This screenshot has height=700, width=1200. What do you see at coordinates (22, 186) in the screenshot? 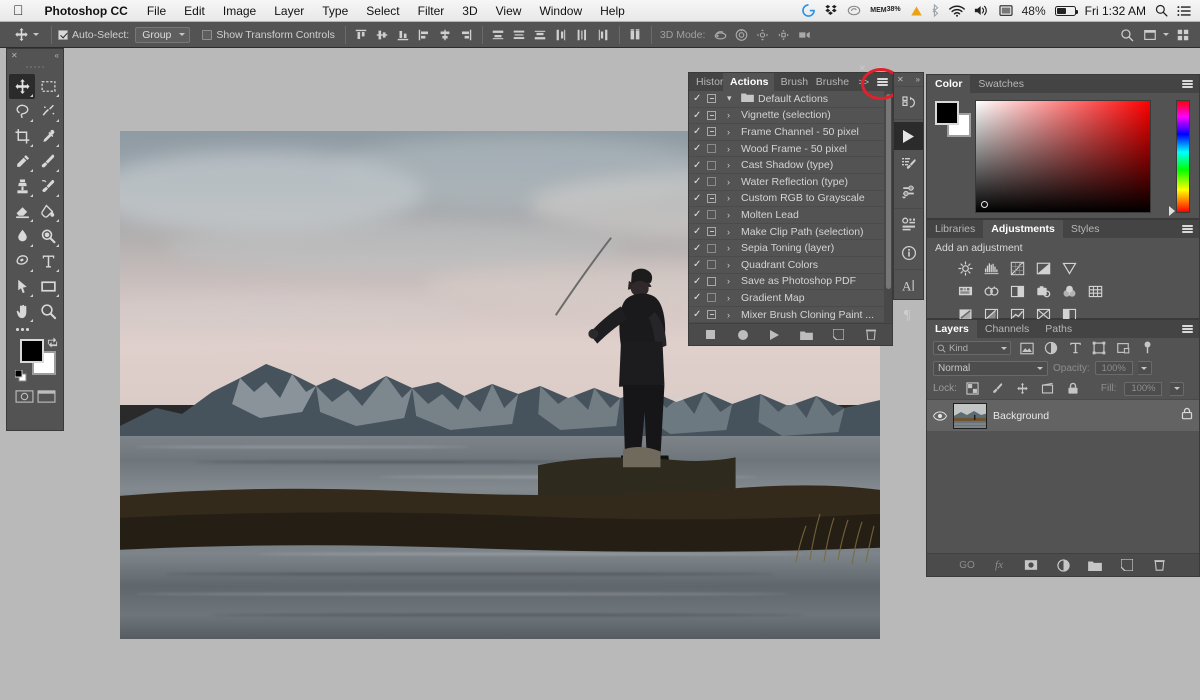
I see `clone-stamp-tool` at bounding box center [22, 186].